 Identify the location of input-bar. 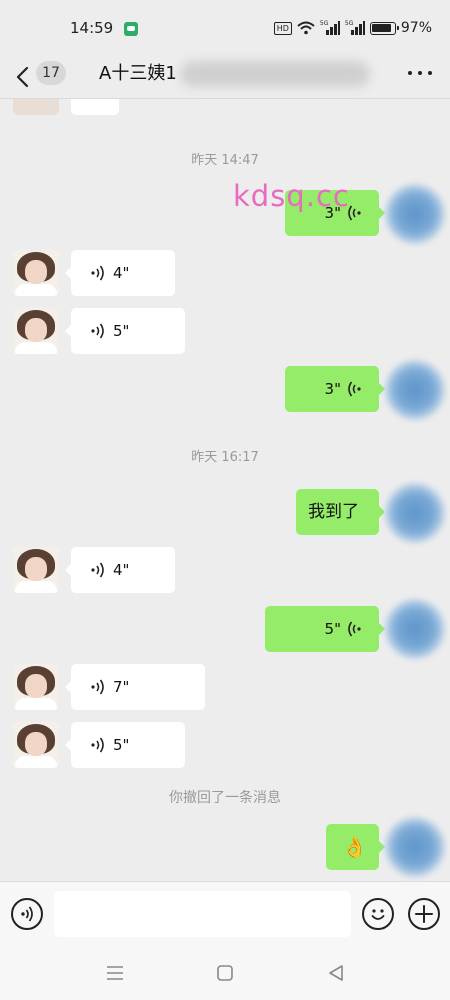
(225, 913).